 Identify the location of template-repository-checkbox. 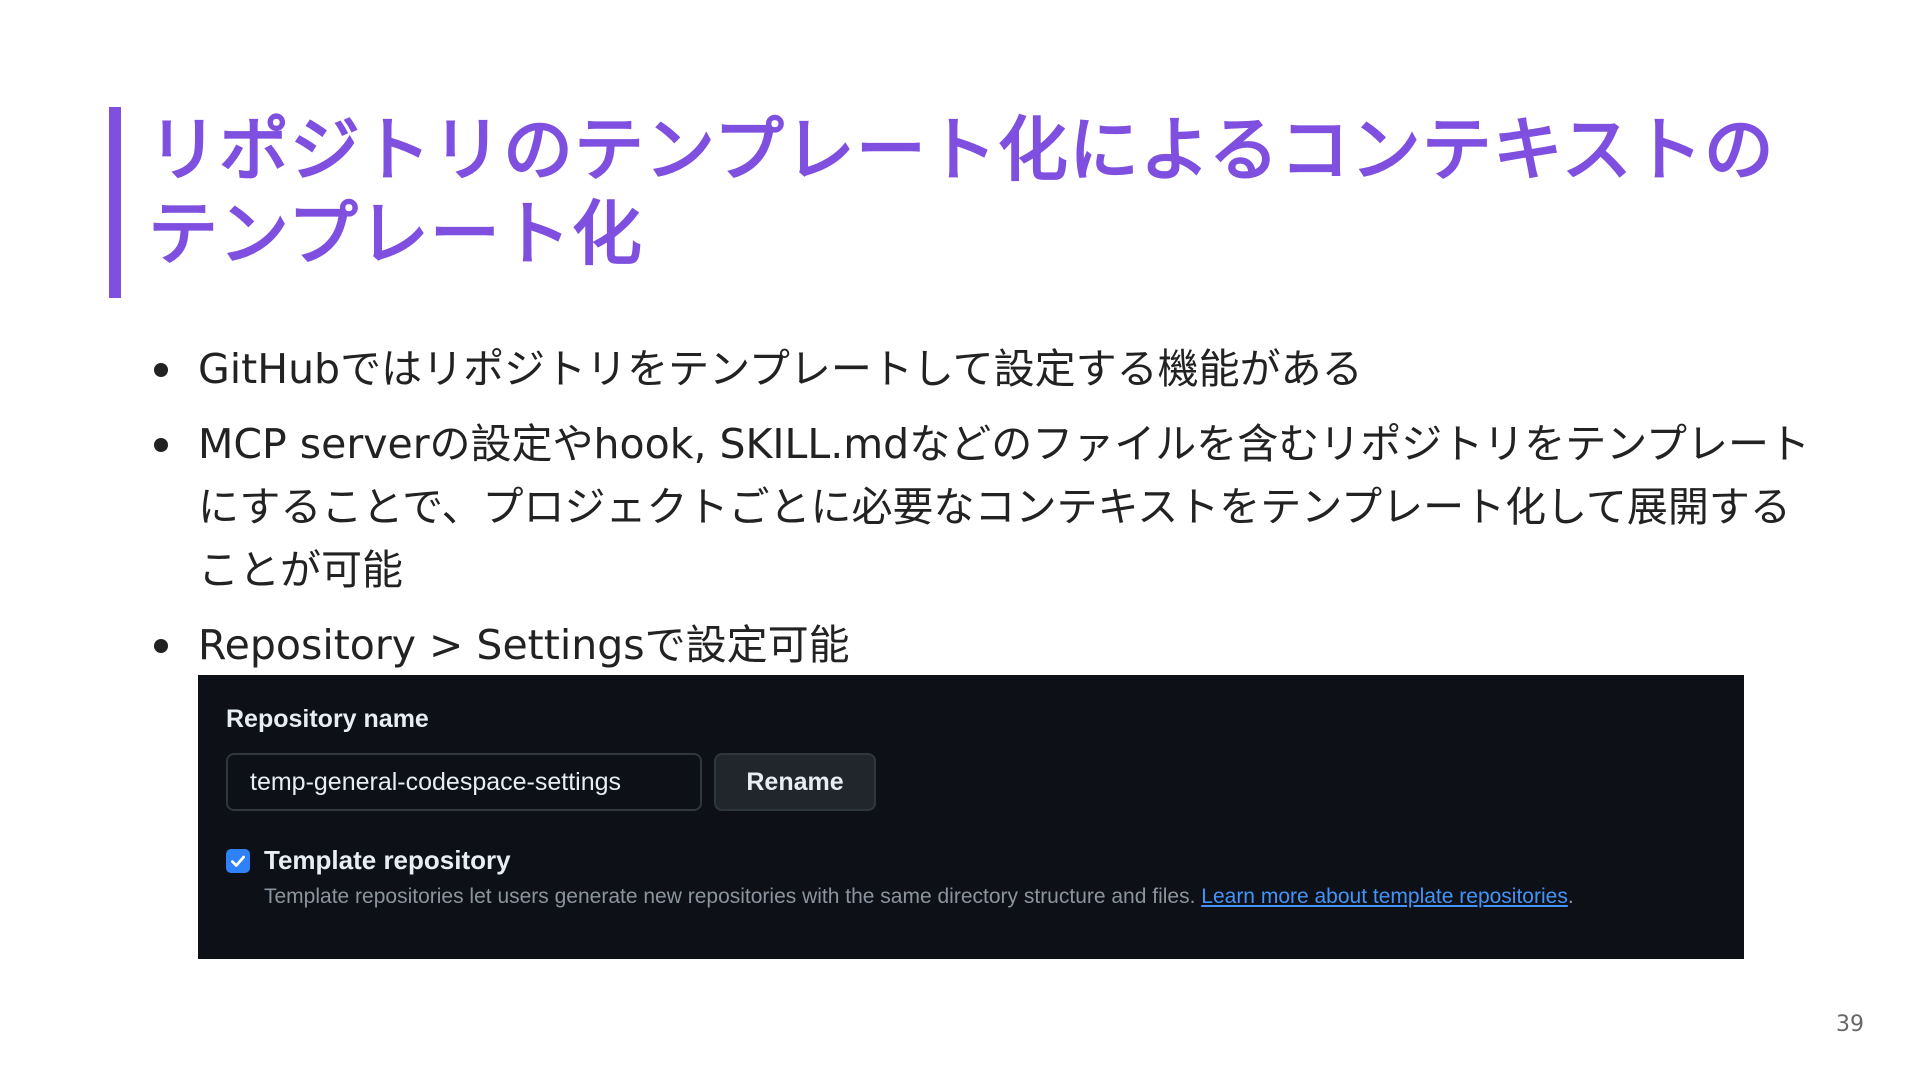
(238, 861).